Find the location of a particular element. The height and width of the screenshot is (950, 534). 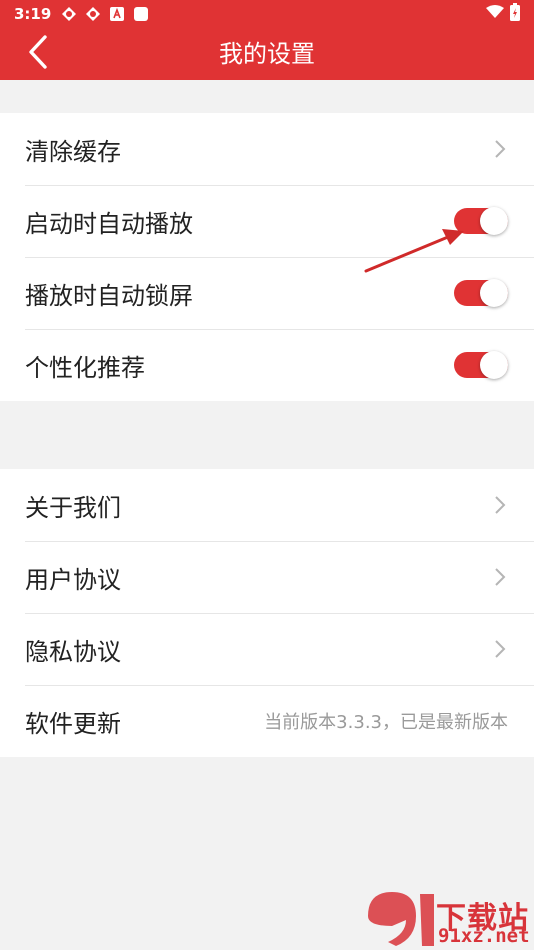

user-agreement-label: 用户协议 is located at coordinates (73, 579).